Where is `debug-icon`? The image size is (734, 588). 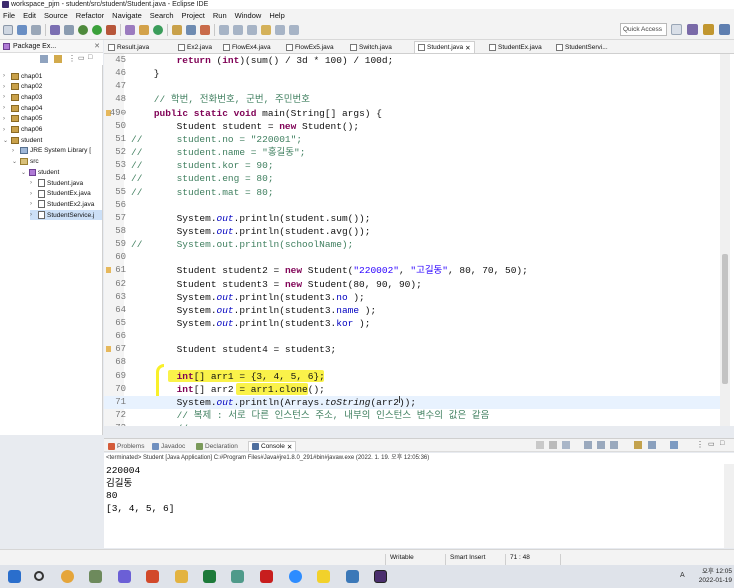
debug-icon is located at coordinates (83, 30).